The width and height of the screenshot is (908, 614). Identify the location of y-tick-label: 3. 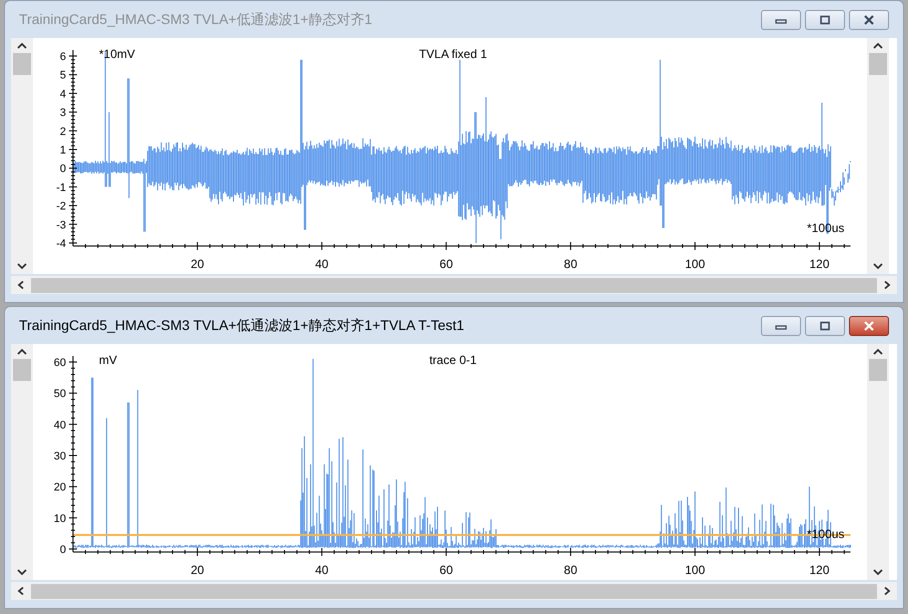
(63, 113).